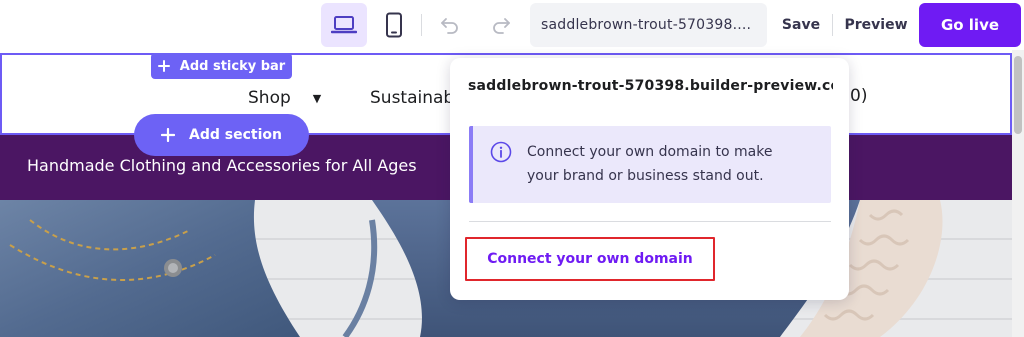 This screenshot has height=337, width=1024. I want to click on undo-button, so click(450, 25).